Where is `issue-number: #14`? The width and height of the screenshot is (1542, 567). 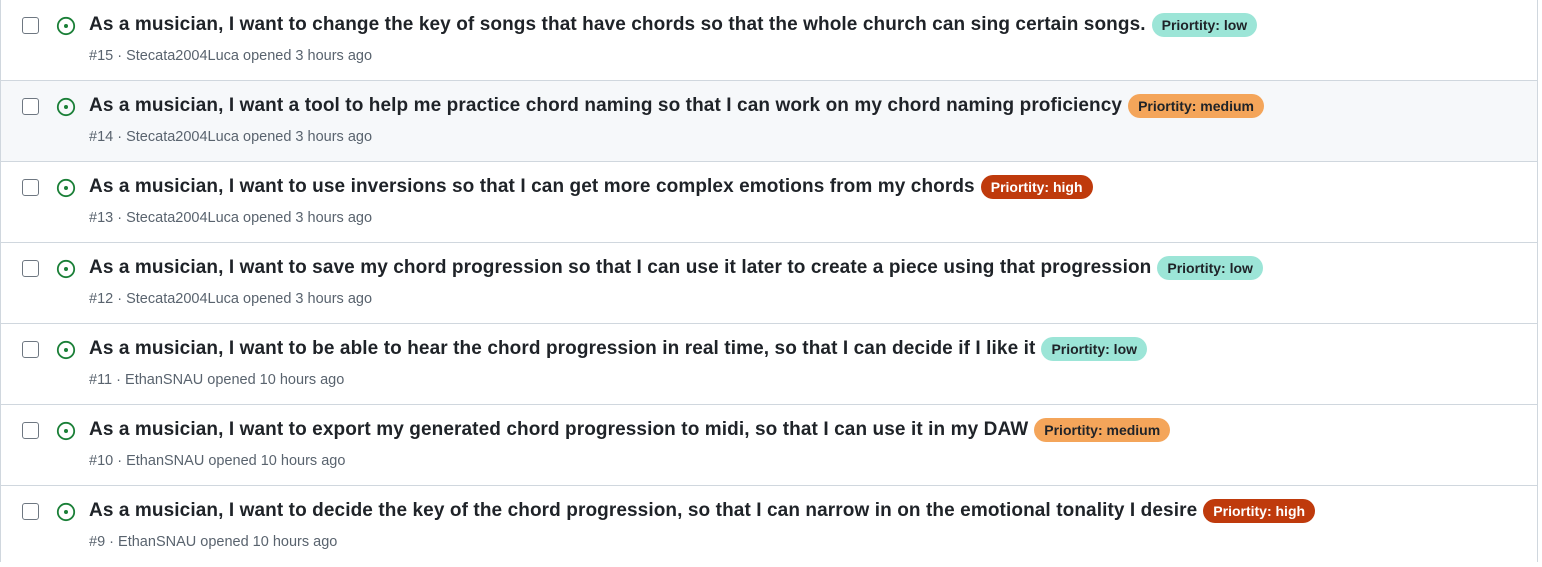
issue-number: #14 is located at coordinates (101, 137).